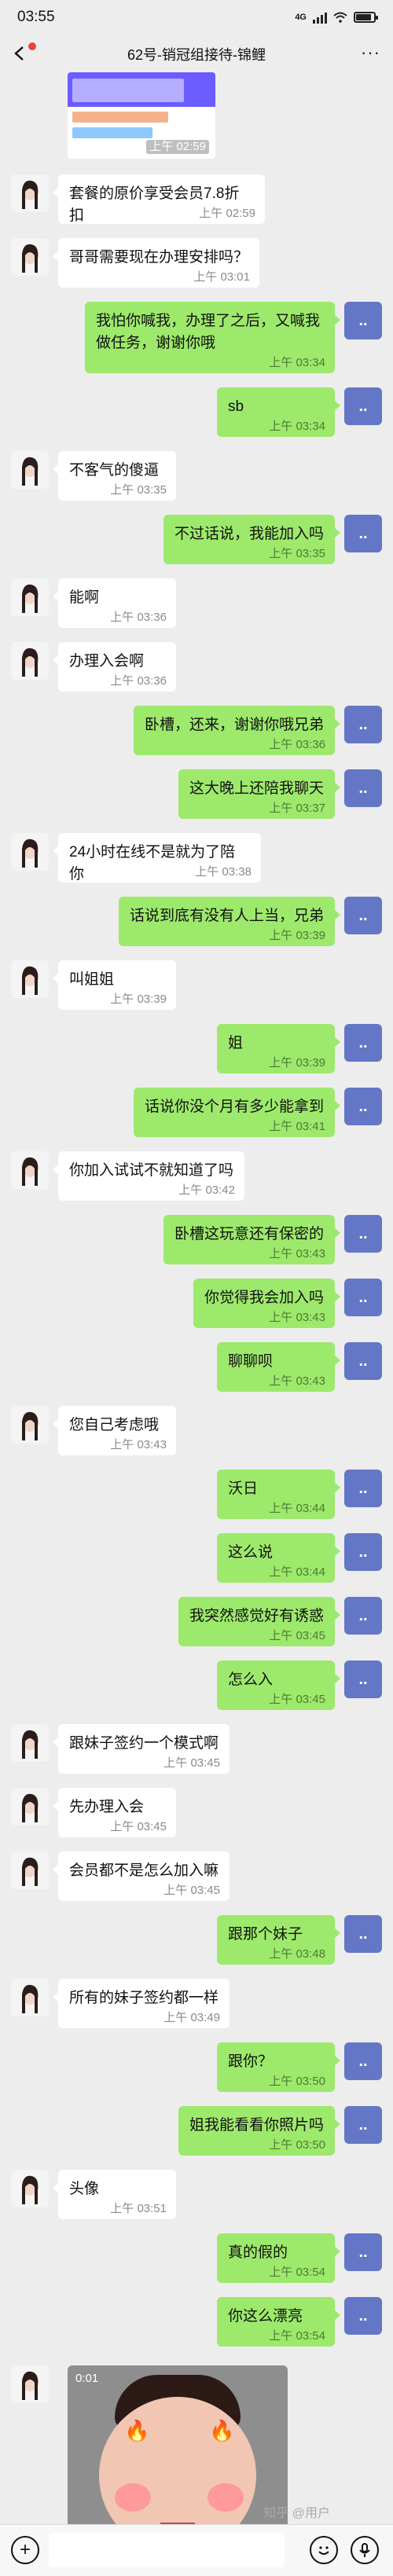  What do you see at coordinates (115, 667) in the screenshot?
I see `received-message-bubble: 办理入会啊 上午 03:36` at bounding box center [115, 667].